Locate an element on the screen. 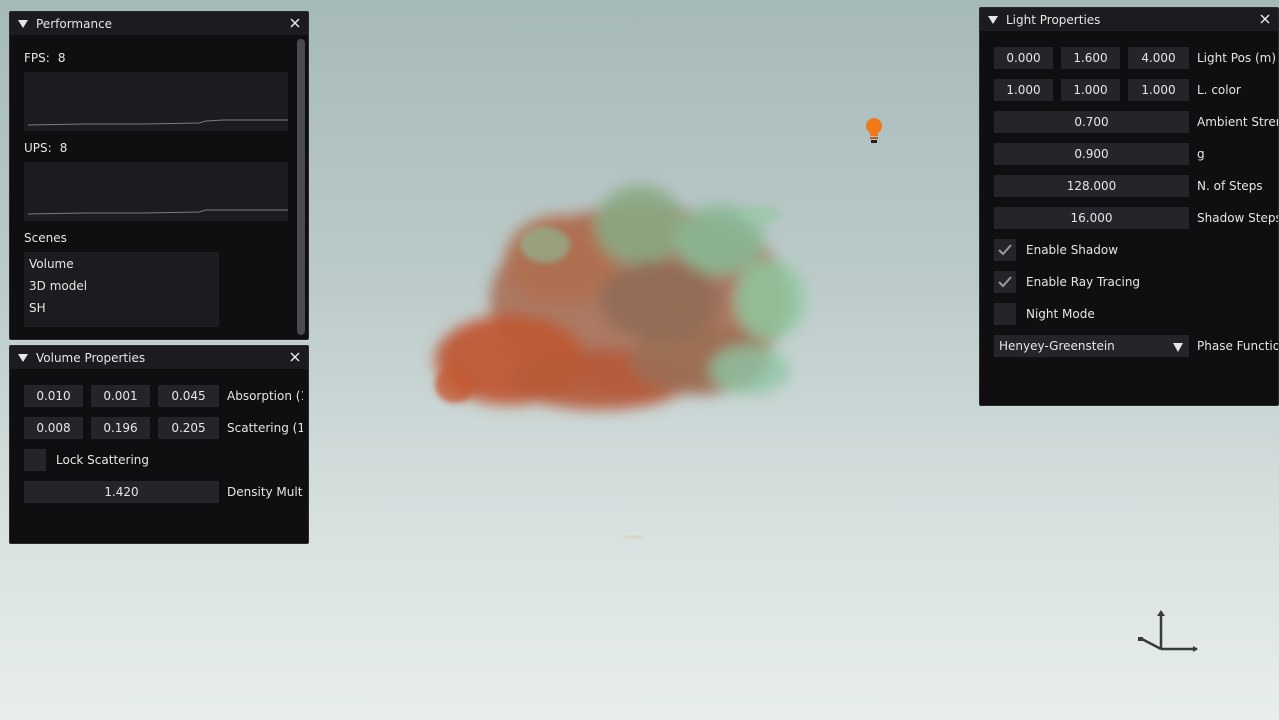  shadow-steps-label: Shadow Steps is located at coordinates (1238, 218).